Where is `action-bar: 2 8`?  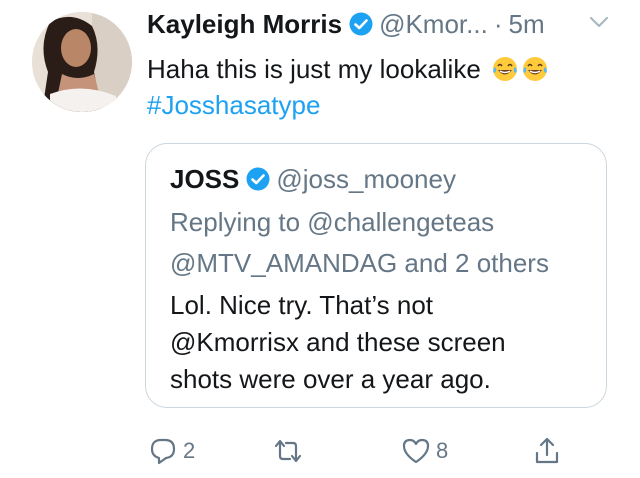
action-bar: 2 8 is located at coordinates (320, 450).